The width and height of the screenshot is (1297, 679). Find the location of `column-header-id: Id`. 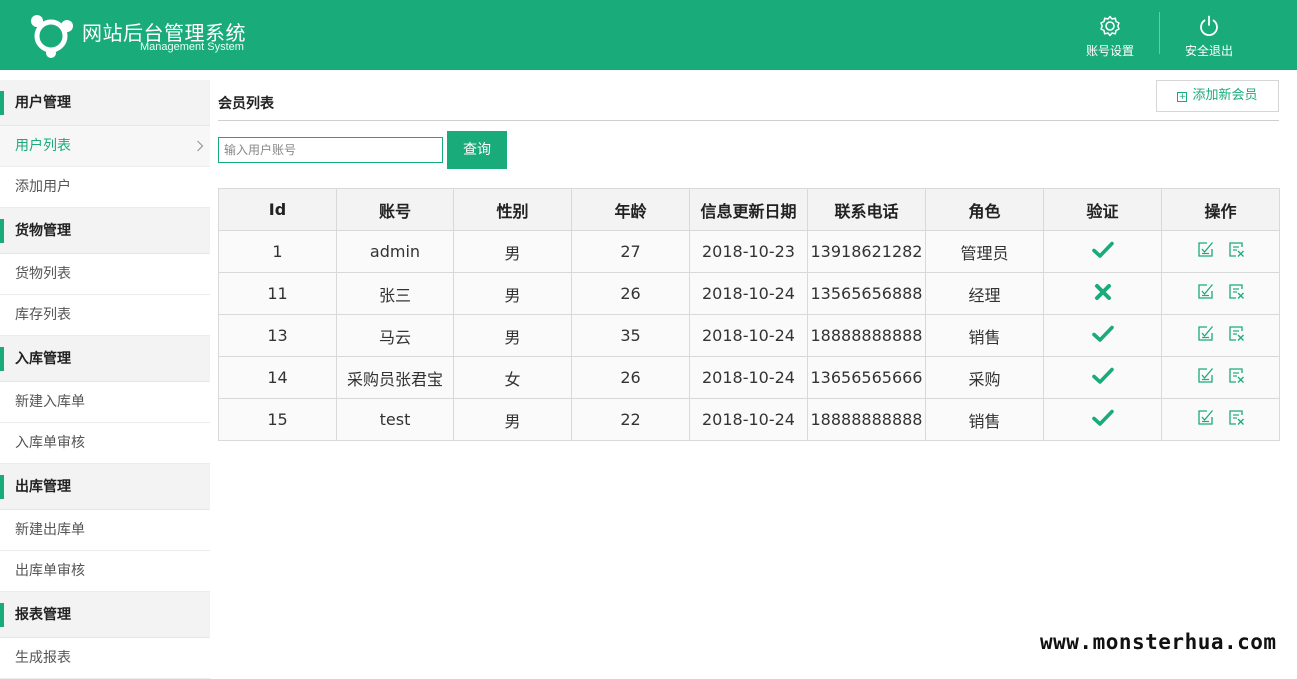

column-header-id: Id is located at coordinates (277, 209).